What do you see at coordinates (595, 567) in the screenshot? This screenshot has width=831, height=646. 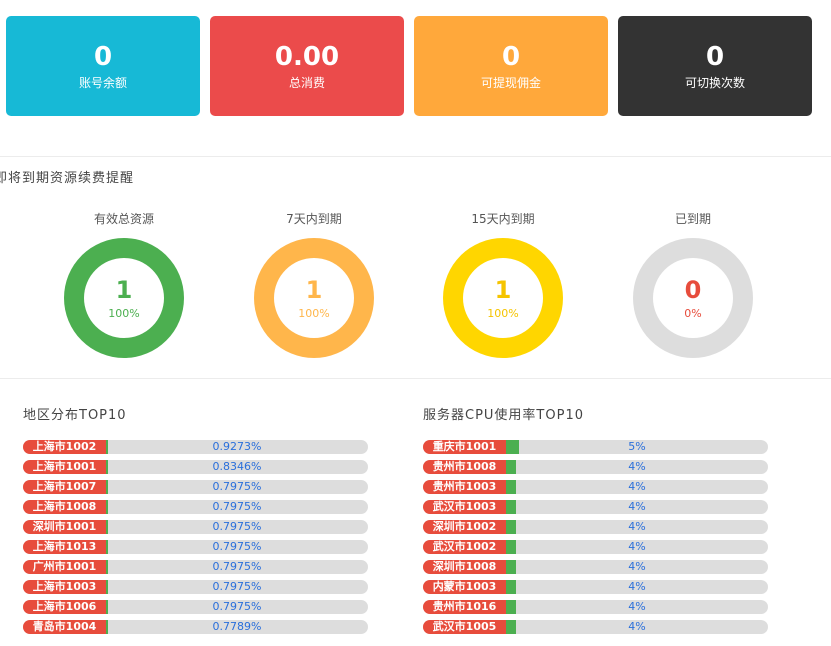 I see `list-item: 深圳市1008 4%` at bounding box center [595, 567].